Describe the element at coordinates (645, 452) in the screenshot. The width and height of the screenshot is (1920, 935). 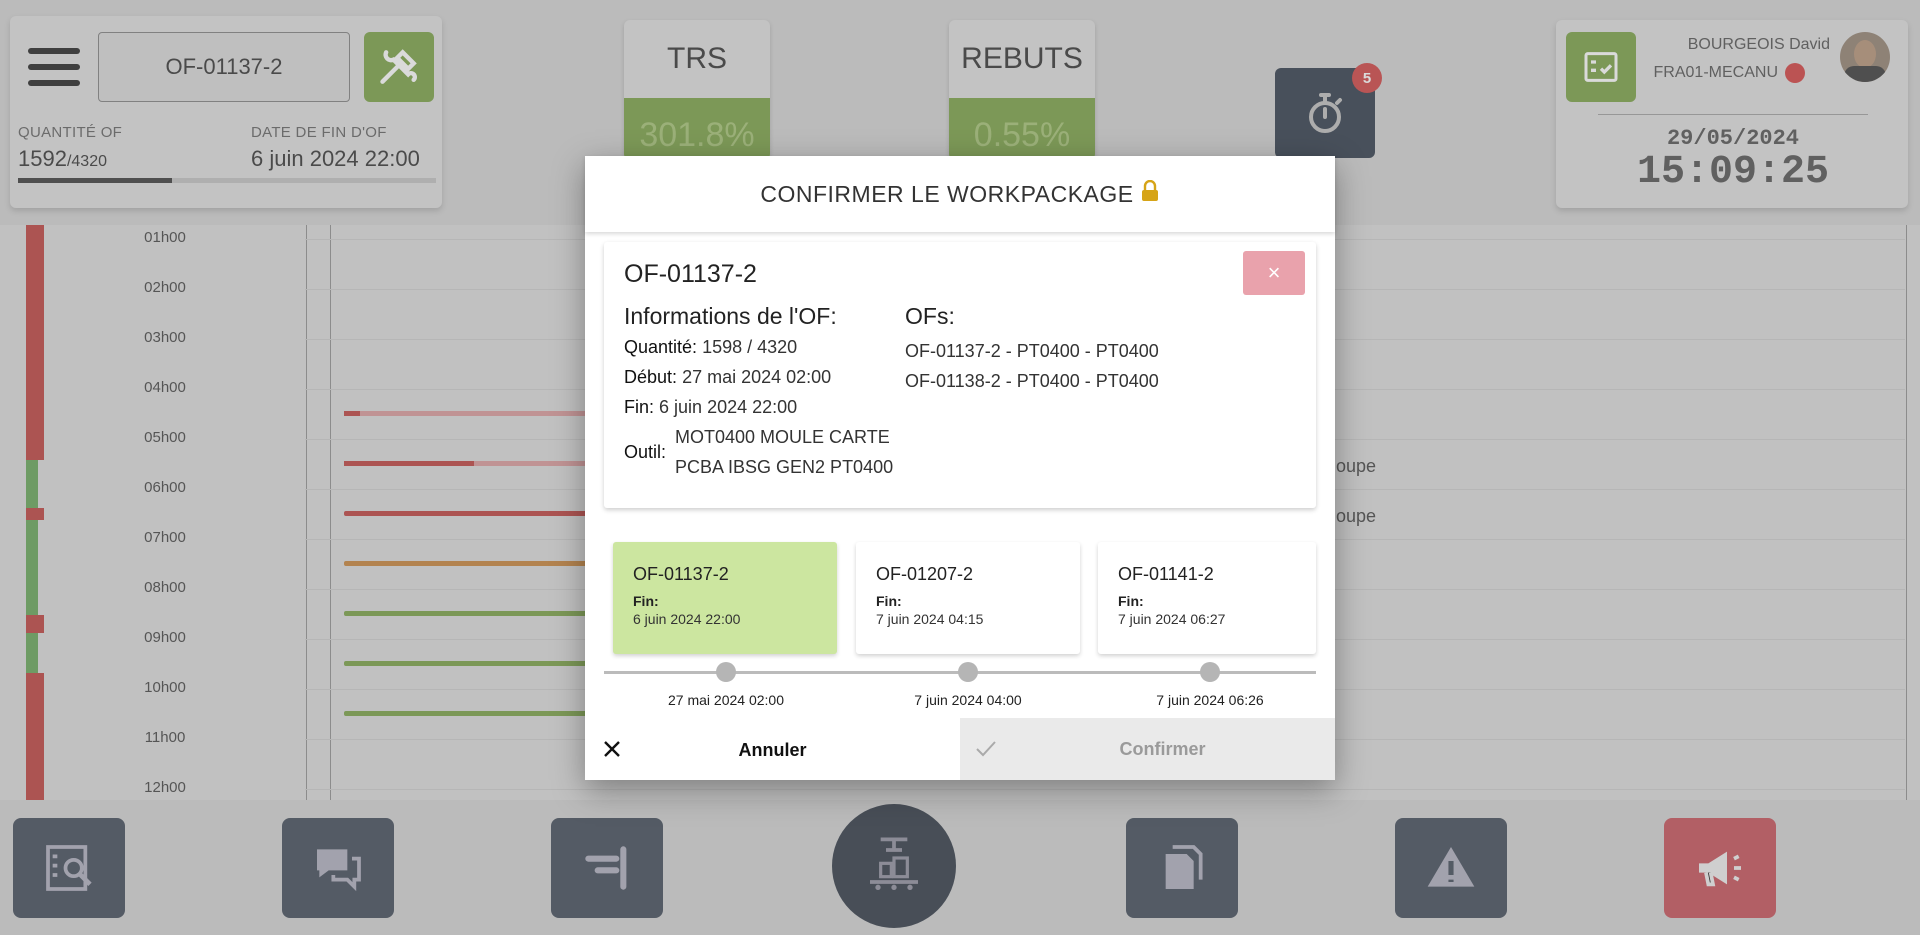
I see `info-outil-label: Outil:` at that location.